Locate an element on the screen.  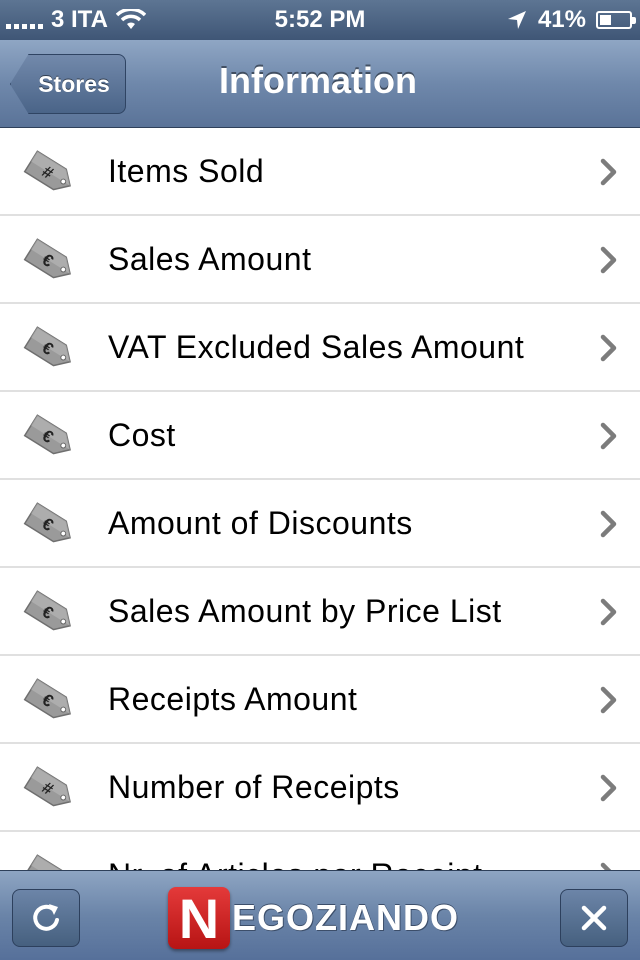
list-item: € Sales Amount by Price List is located at coordinates (320, 612).